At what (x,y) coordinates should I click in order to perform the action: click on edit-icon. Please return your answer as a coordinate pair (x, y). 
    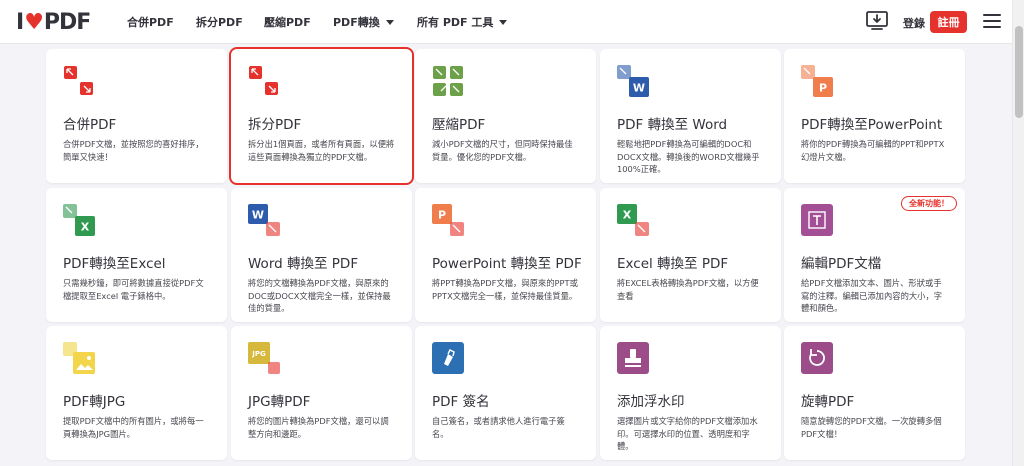
    Looking at the image, I should click on (817, 220).